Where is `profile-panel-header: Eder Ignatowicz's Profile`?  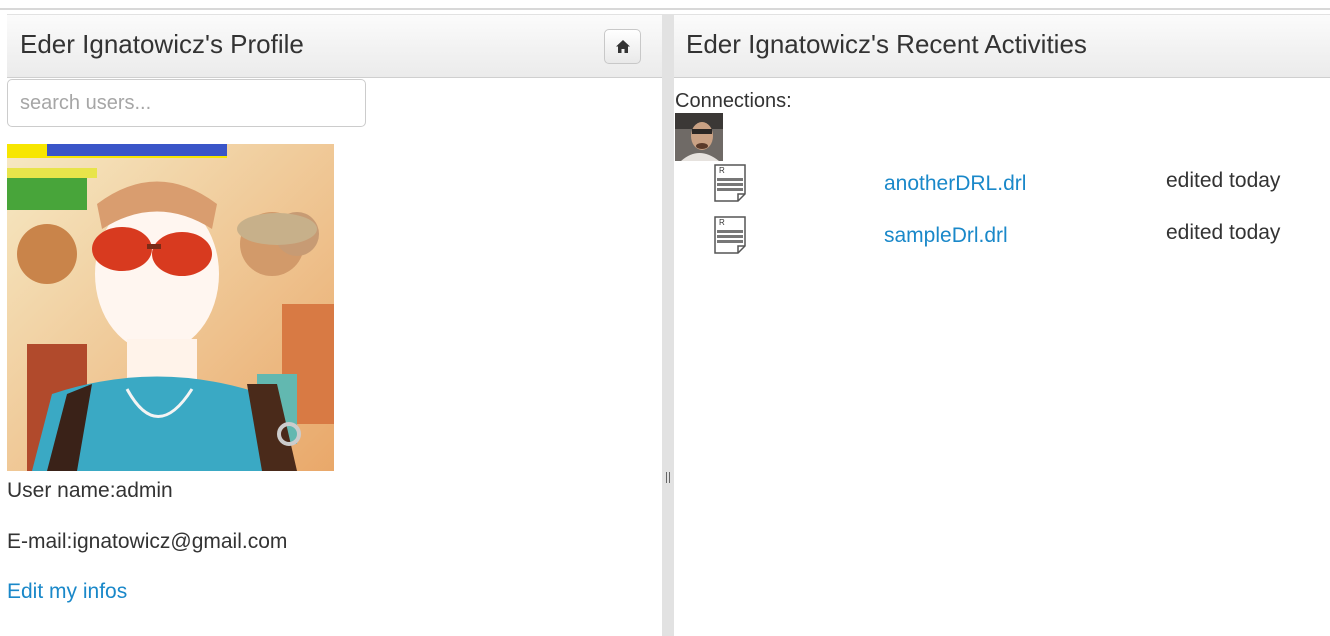
profile-panel-header: Eder Ignatowicz's Profile is located at coordinates (334, 46).